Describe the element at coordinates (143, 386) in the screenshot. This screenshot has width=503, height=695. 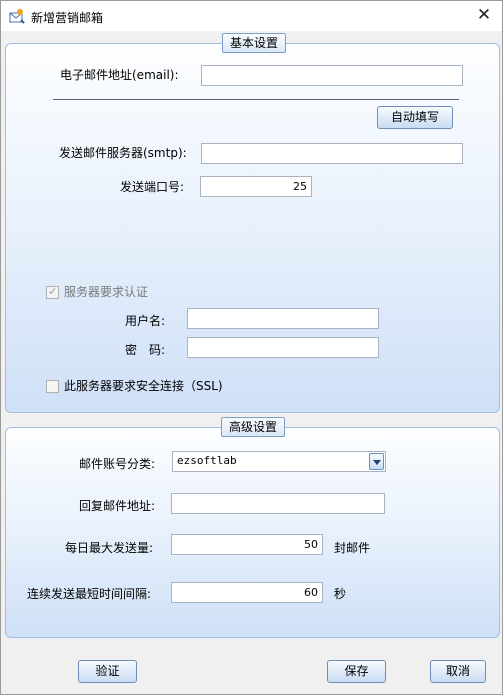
I see `ssl-label: 此服务器要求安全连接（SSL)` at that location.